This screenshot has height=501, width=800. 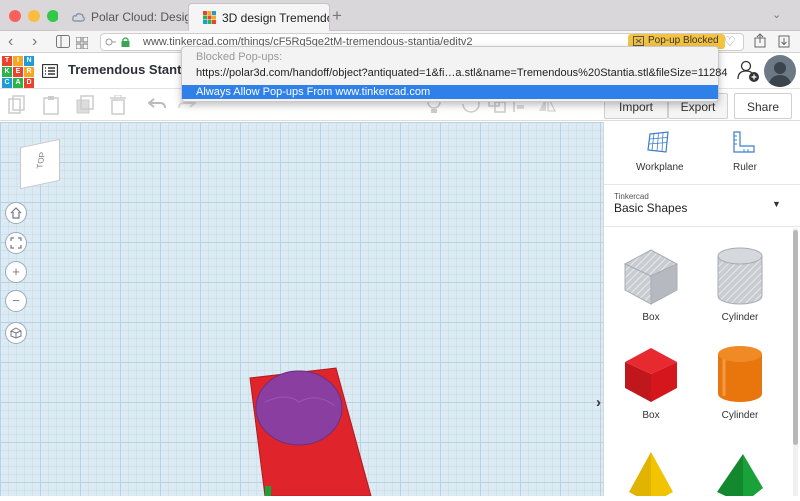 I want to click on tab-grid-icon, so click(x=82, y=45).